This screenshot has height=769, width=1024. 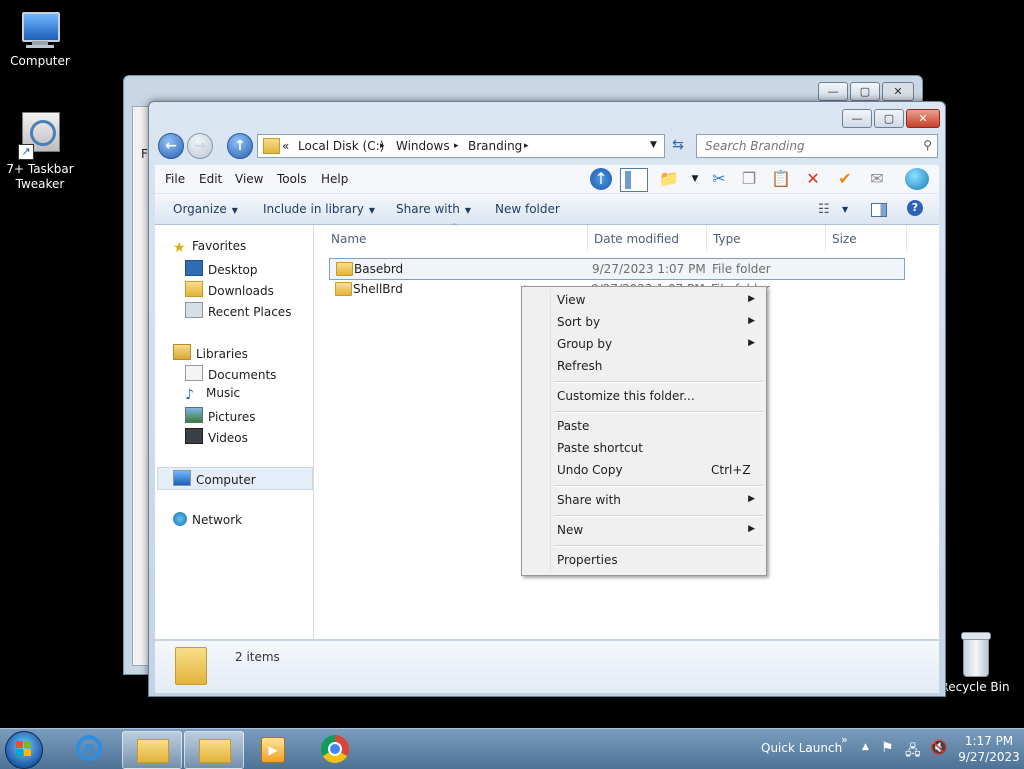 I want to click on context-item-view: View ▶, so click(x=644, y=300).